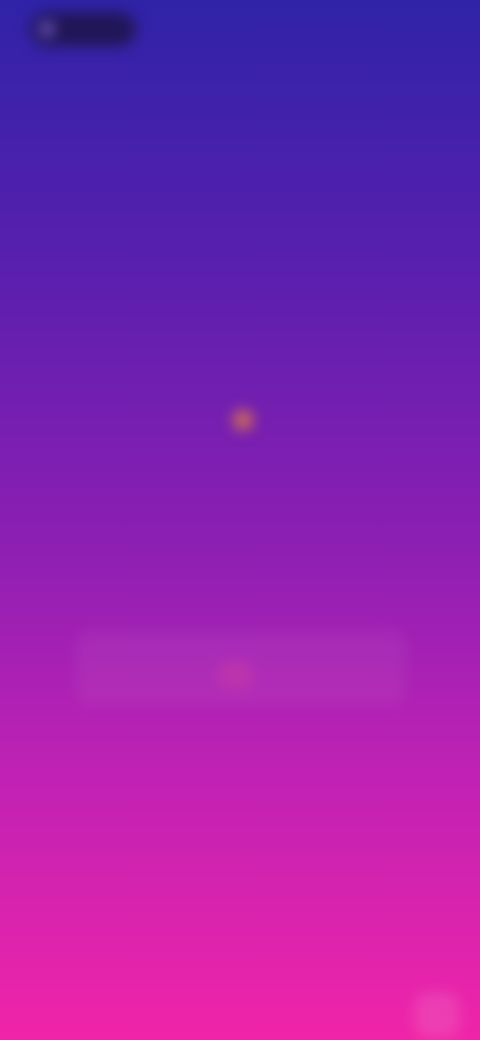  Describe the element at coordinates (83, 29) in the screenshot. I see `brand-logo` at that location.